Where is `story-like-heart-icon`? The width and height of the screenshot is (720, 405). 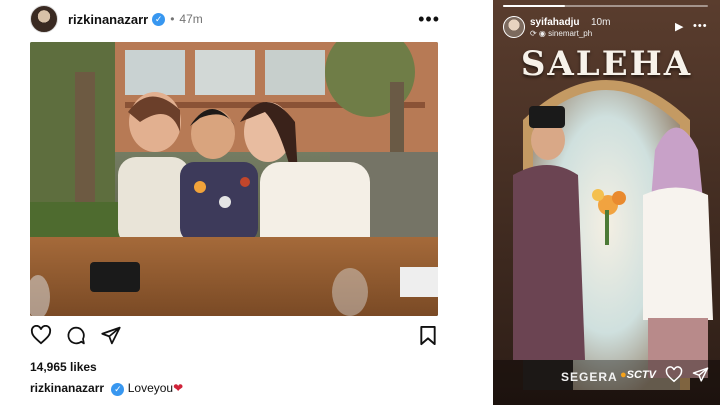 story-like-heart-icon is located at coordinates (674, 374).